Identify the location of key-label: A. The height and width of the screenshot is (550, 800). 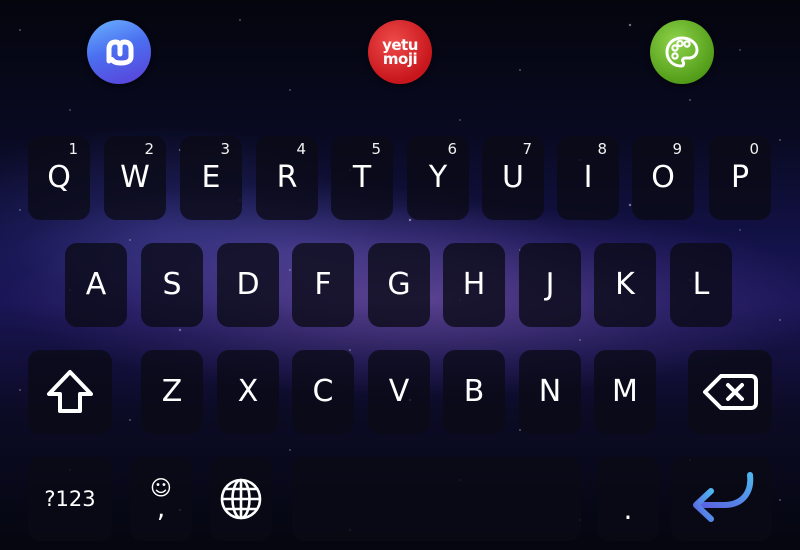
(96, 284).